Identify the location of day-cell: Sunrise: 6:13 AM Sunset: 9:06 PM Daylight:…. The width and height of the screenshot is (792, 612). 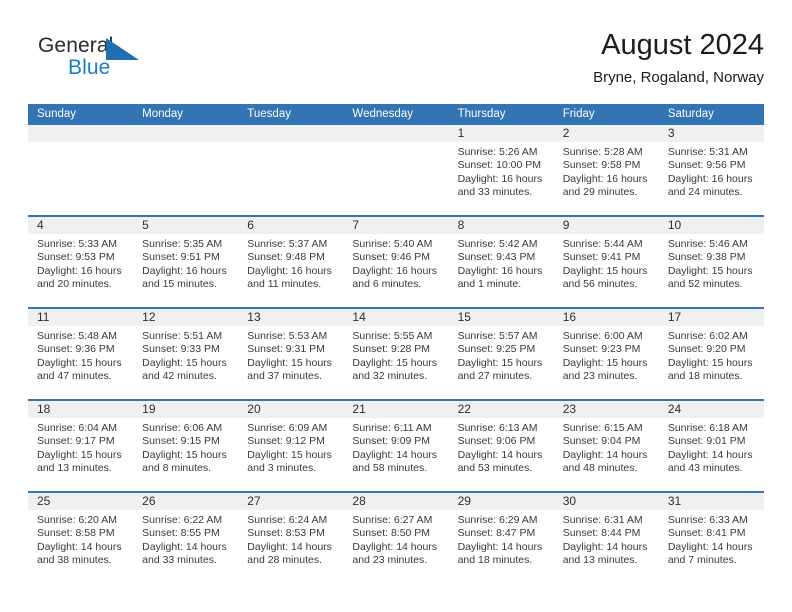
(501, 454).